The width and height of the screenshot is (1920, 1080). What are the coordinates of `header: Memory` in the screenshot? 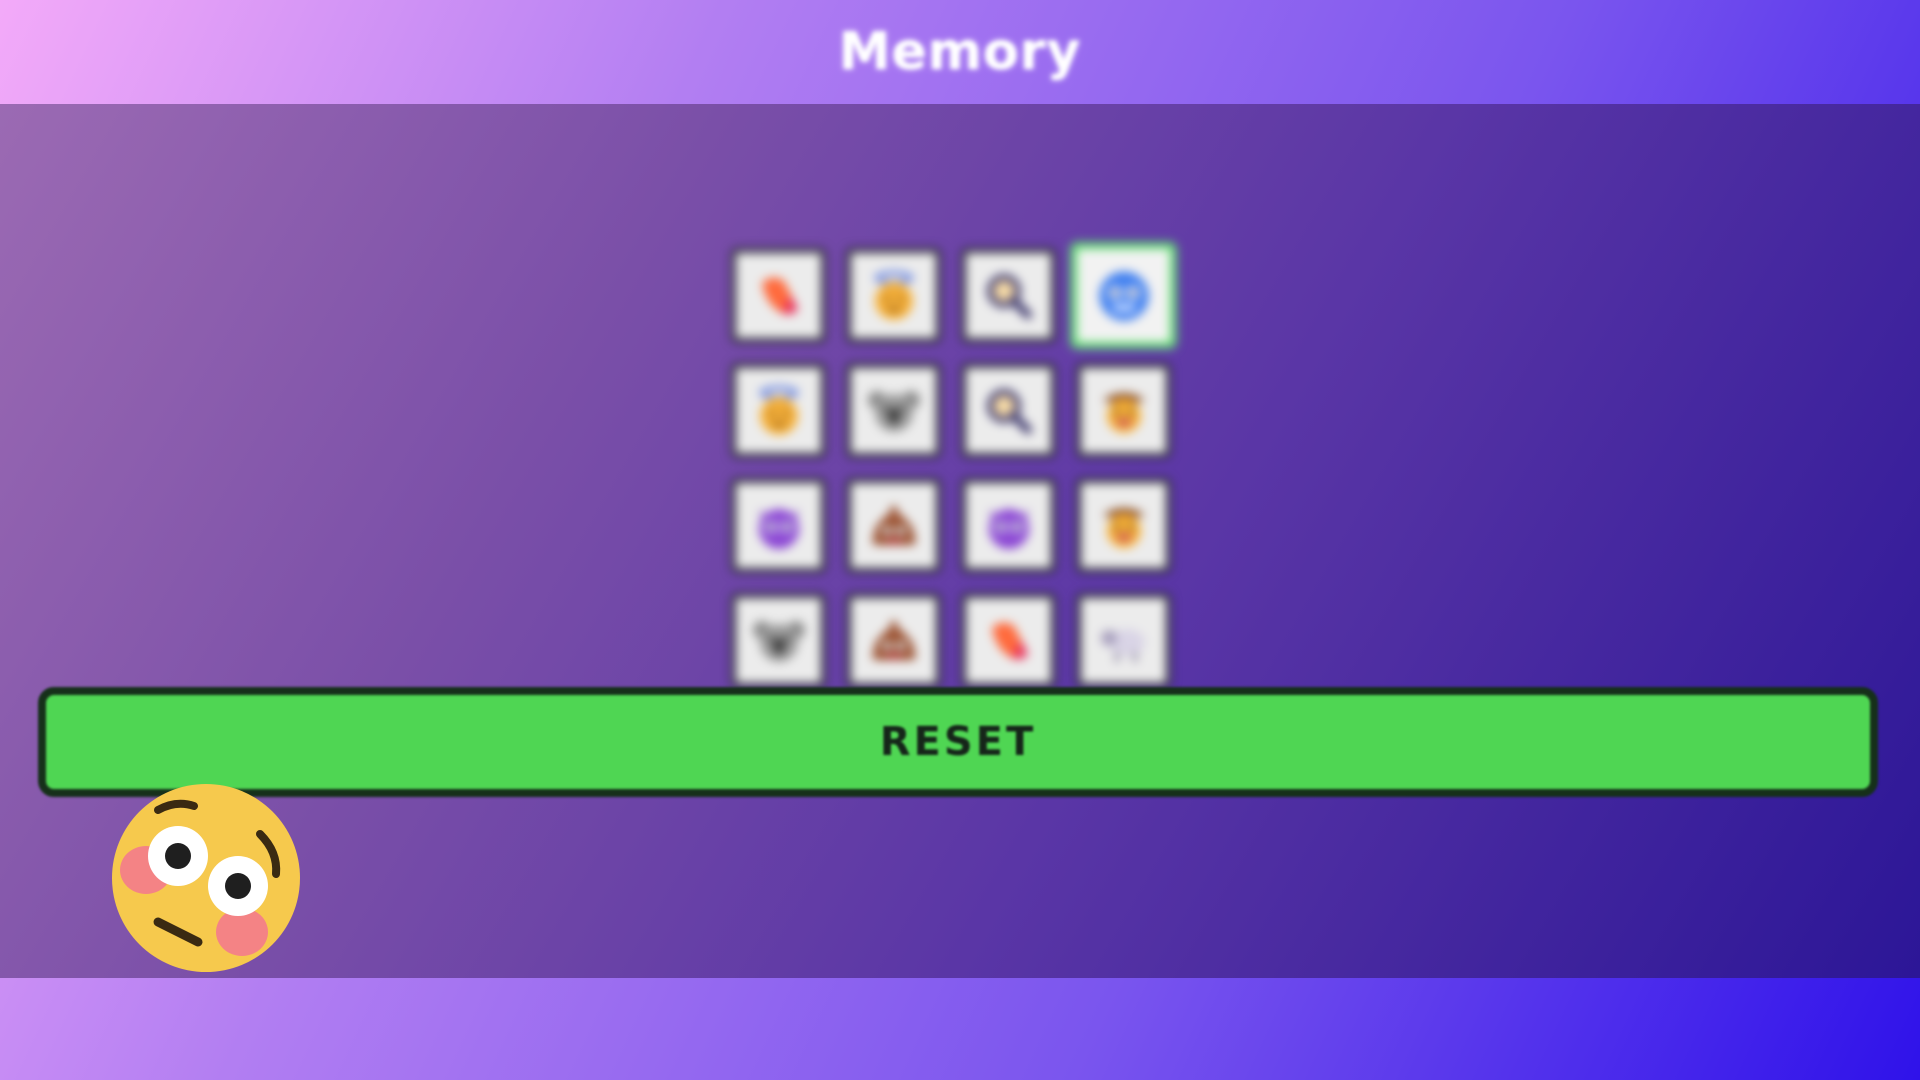 It's located at (960, 52).